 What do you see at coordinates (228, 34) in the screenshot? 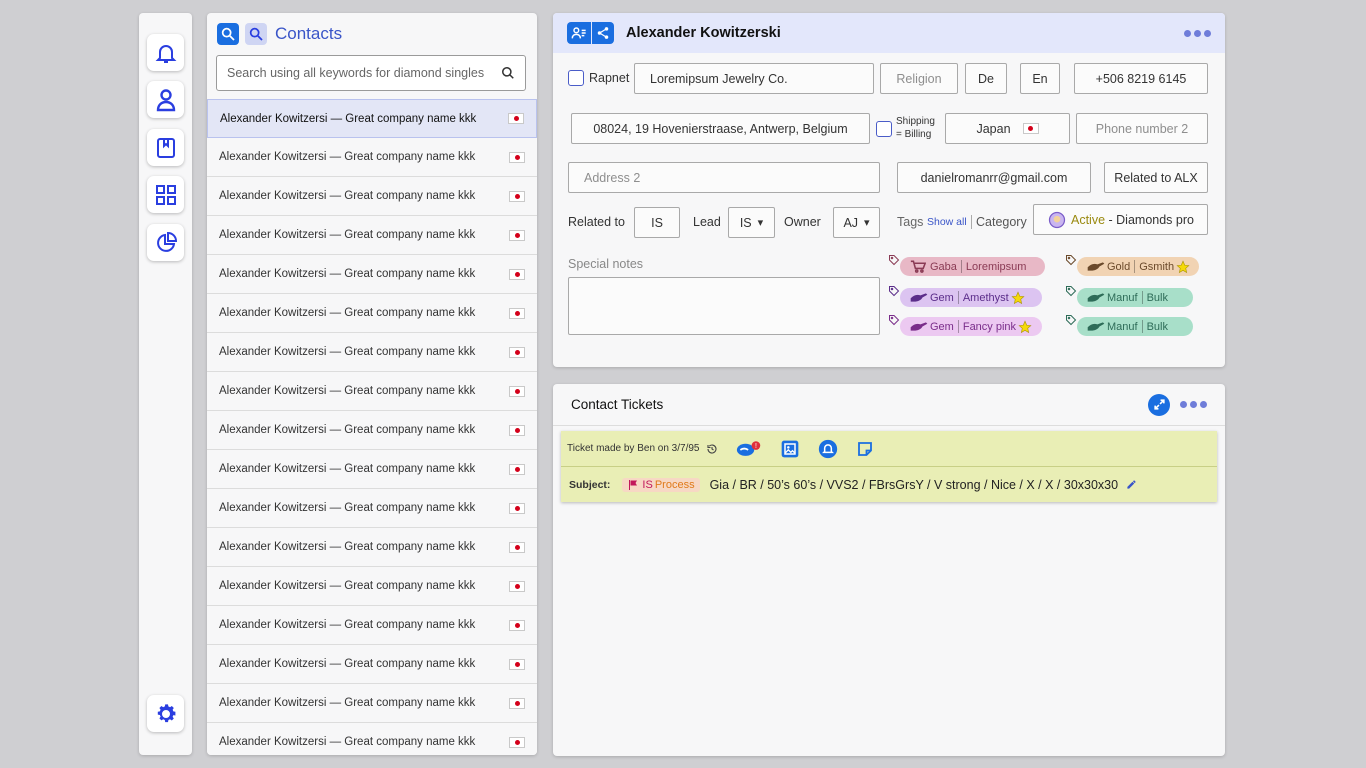
I see `zoom-search-icon` at bounding box center [228, 34].